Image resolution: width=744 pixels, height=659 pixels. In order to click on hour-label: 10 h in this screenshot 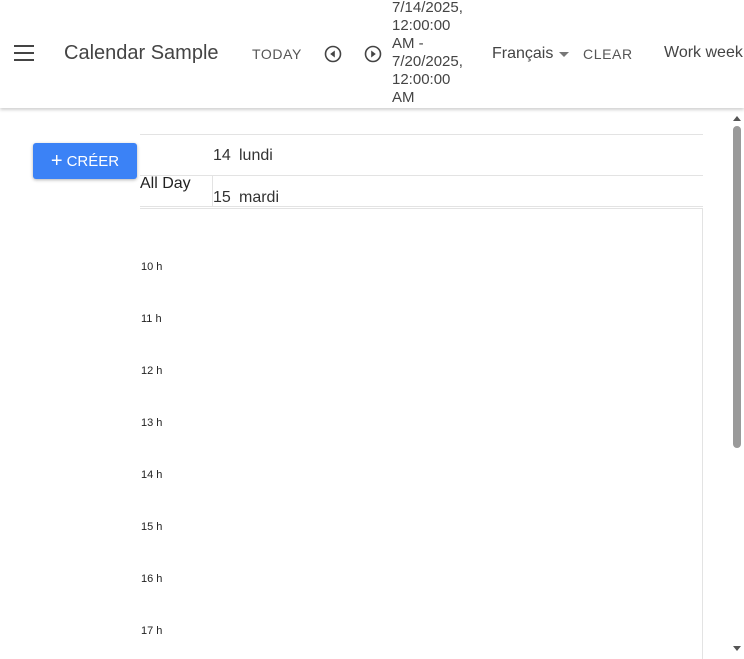, I will do `click(152, 267)`.